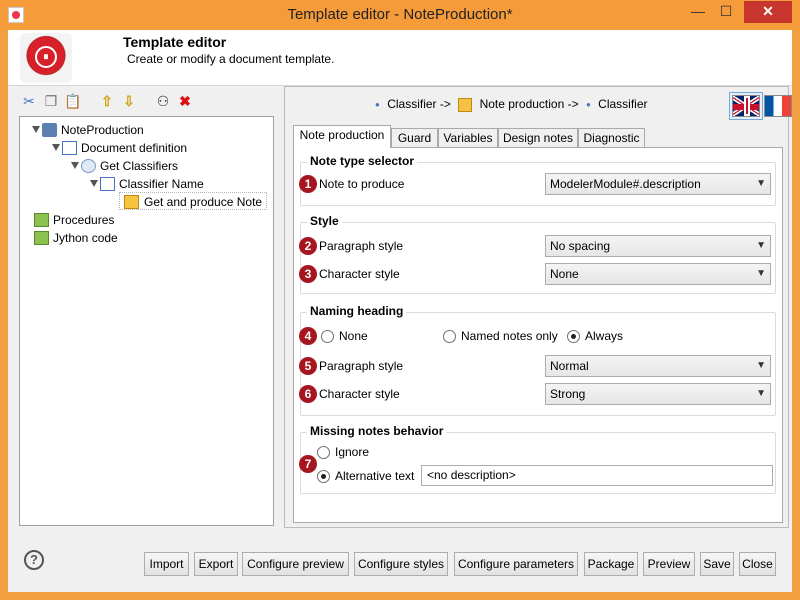 The width and height of the screenshot is (800, 600). Describe the element at coordinates (625, 184) in the screenshot. I see `select-value: ModelerModule#.description` at that location.